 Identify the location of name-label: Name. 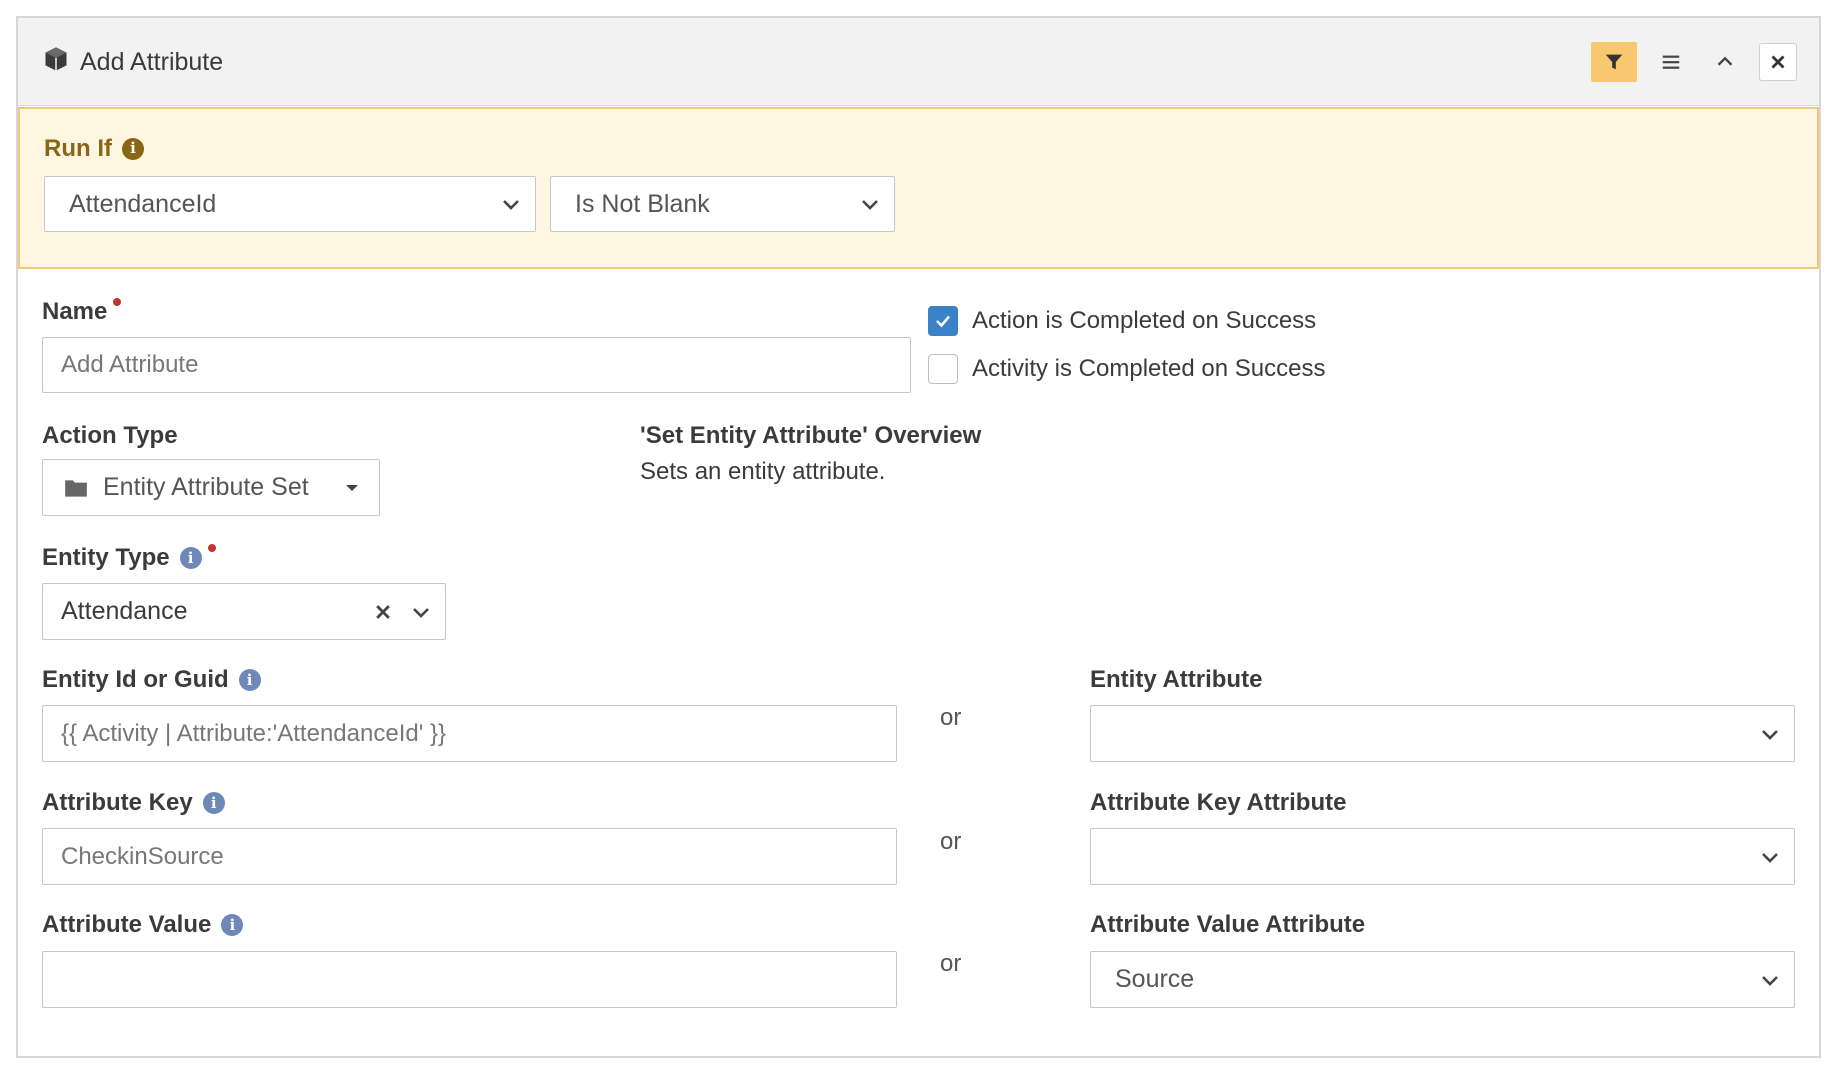
(82, 312).